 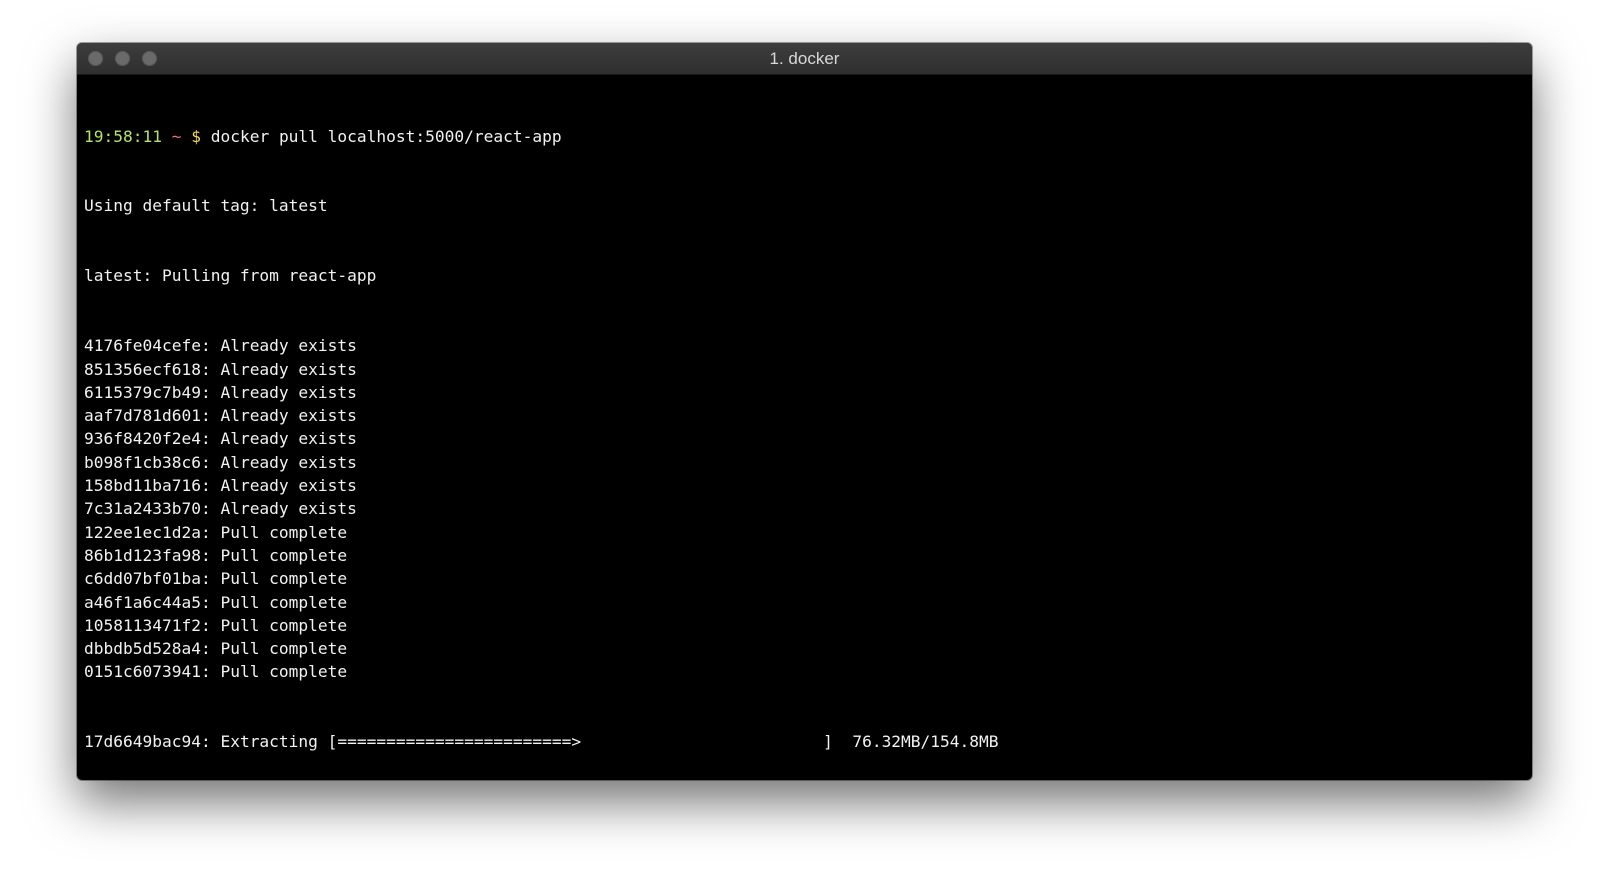 I want to click on progress-text: 76.32MB/154.8MB, so click(x=925, y=742).